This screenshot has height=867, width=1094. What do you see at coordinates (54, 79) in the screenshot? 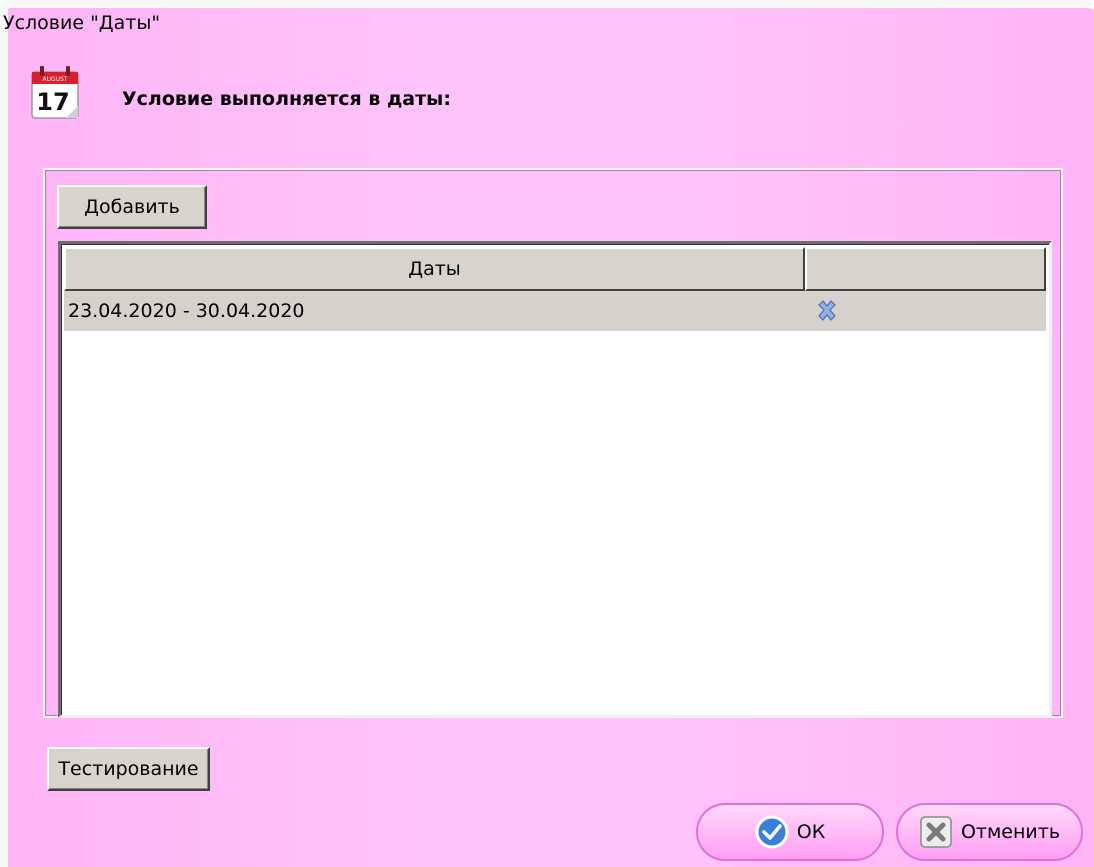
I see `svg-text: AUGUST` at bounding box center [54, 79].